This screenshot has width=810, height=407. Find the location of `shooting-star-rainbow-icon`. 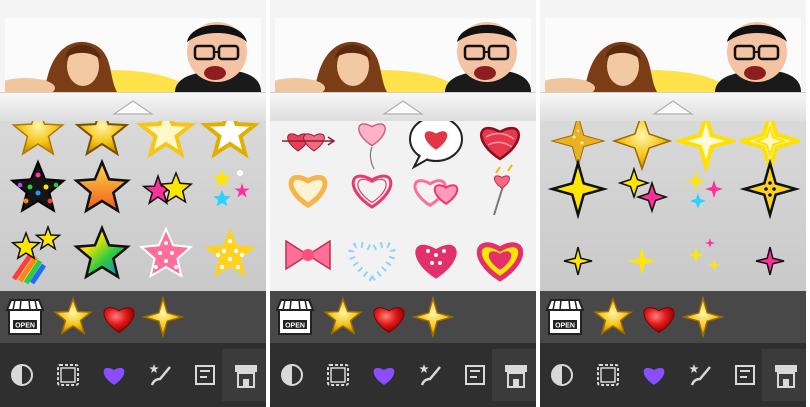

shooting-star-rainbow-icon is located at coordinates (38, 257).